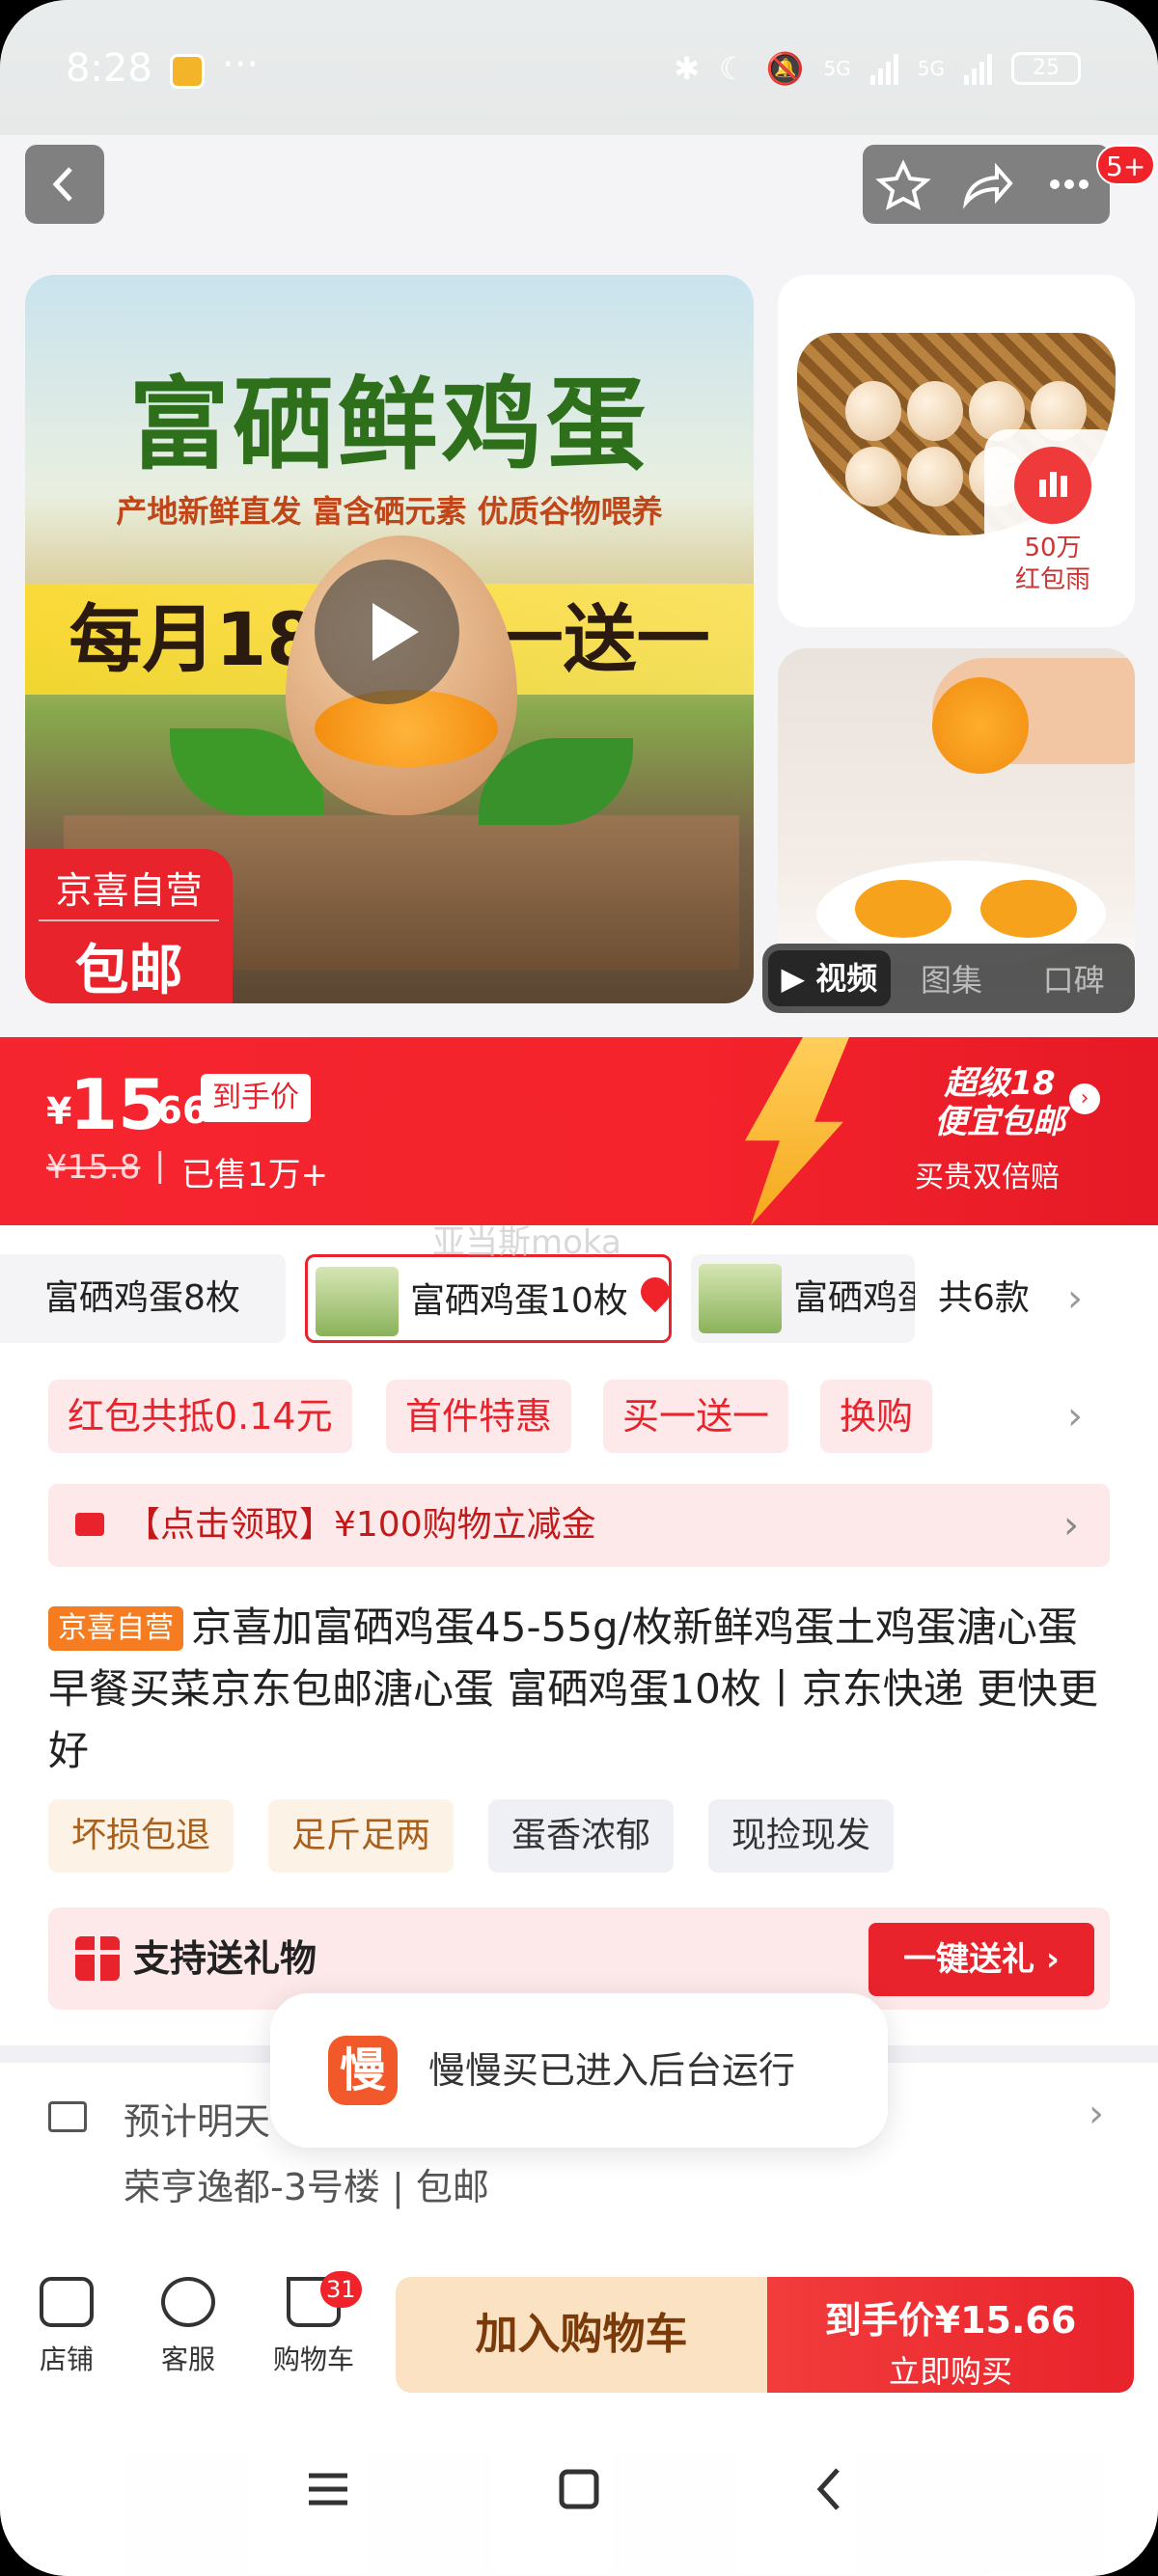 This screenshot has height=2576, width=1158. Describe the element at coordinates (785, 68) in the screenshot. I see `mute-icon: 🔕` at that location.